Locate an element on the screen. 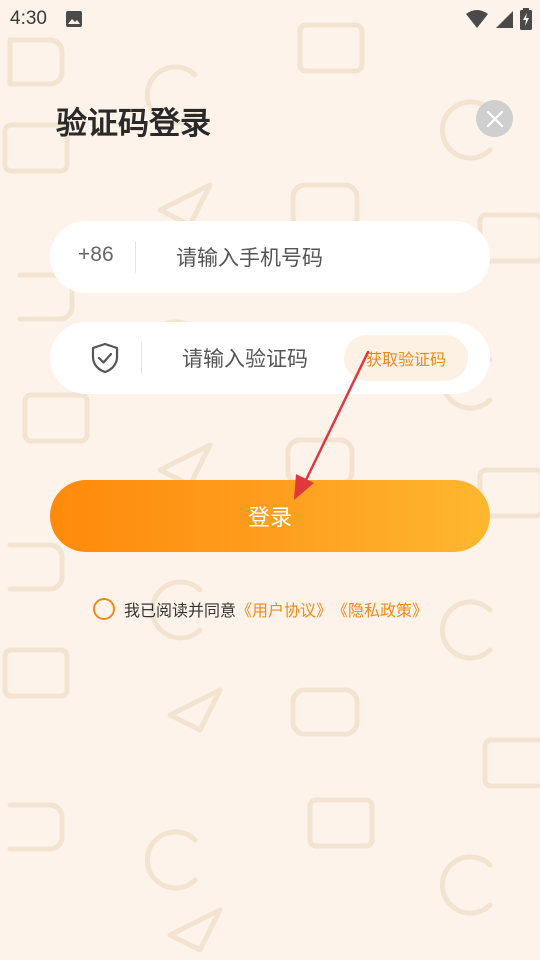 The height and width of the screenshot is (960, 540). agreement-row: 我已阅读并同意 《用户协议》 《隐私政策》 is located at coordinates (260, 609).